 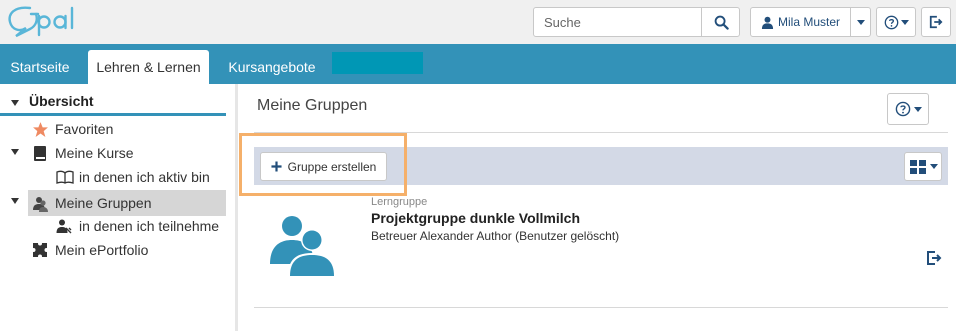 What do you see at coordinates (103, 203) in the screenshot?
I see `sidebar-item-label: Meine Gruppen` at bounding box center [103, 203].